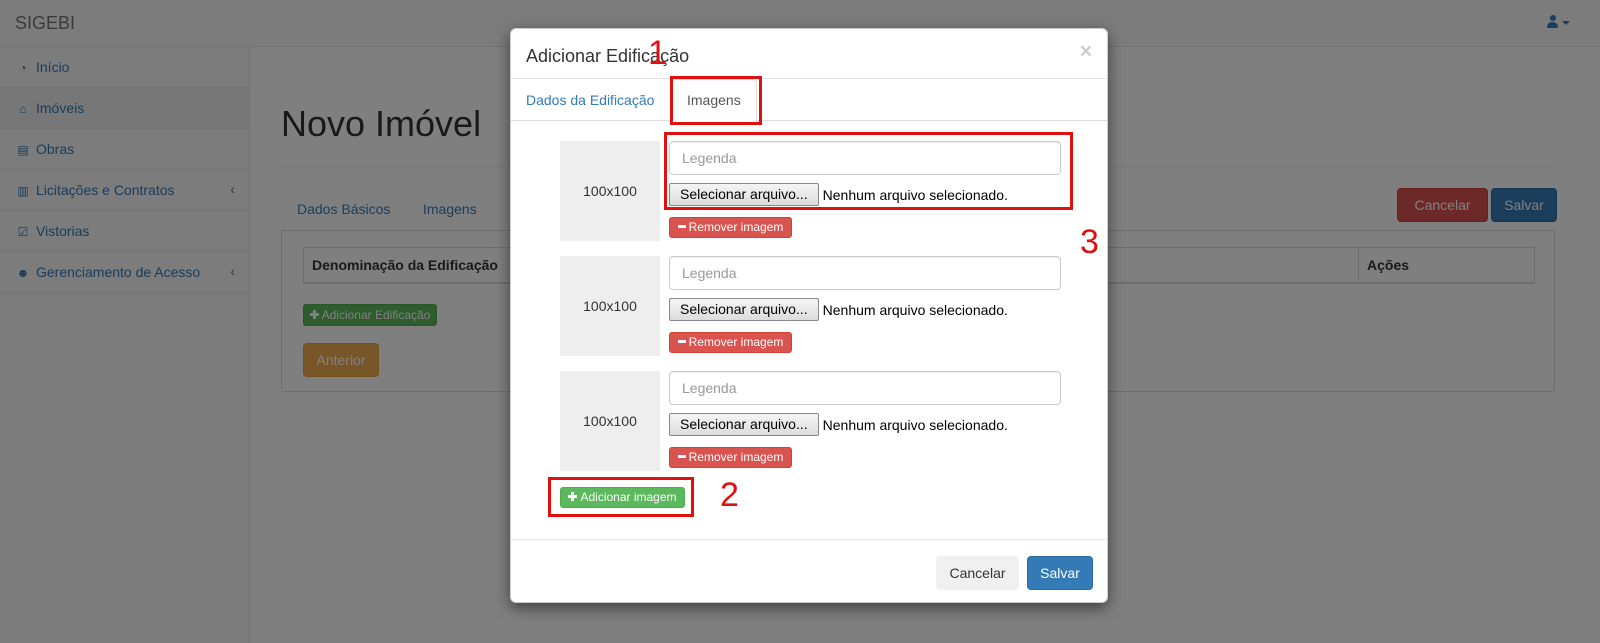 The height and width of the screenshot is (643, 1600). Describe the element at coordinates (809, 100) in the screenshot. I see `modal-tabs: Dados da Edificação Imagens` at that location.